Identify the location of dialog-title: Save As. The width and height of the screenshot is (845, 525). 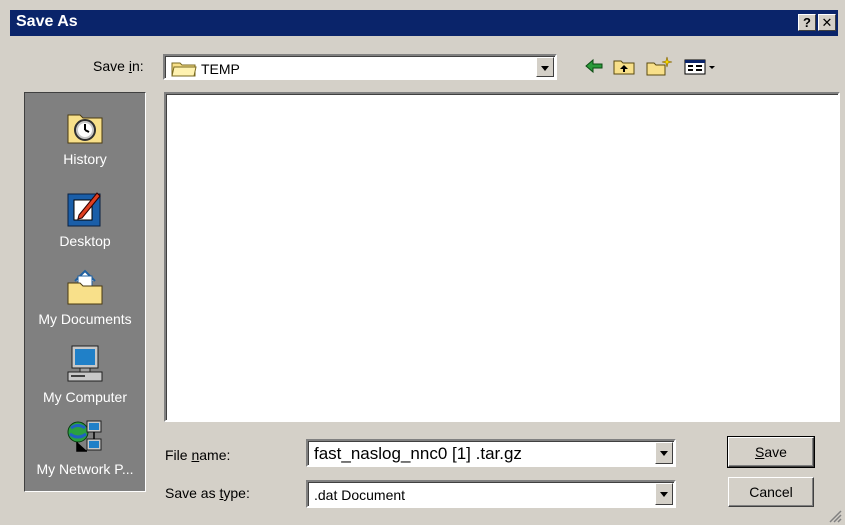
(47, 21).